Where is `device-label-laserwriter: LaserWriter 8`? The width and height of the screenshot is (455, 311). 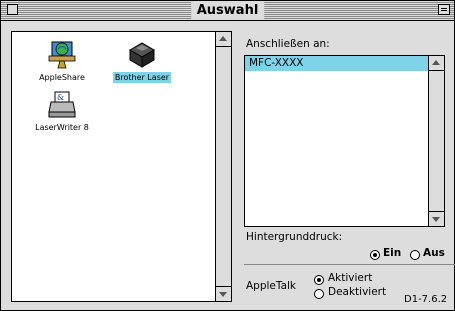
device-label-laserwriter: LaserWriter 8 is located at coordinates (62, 127).